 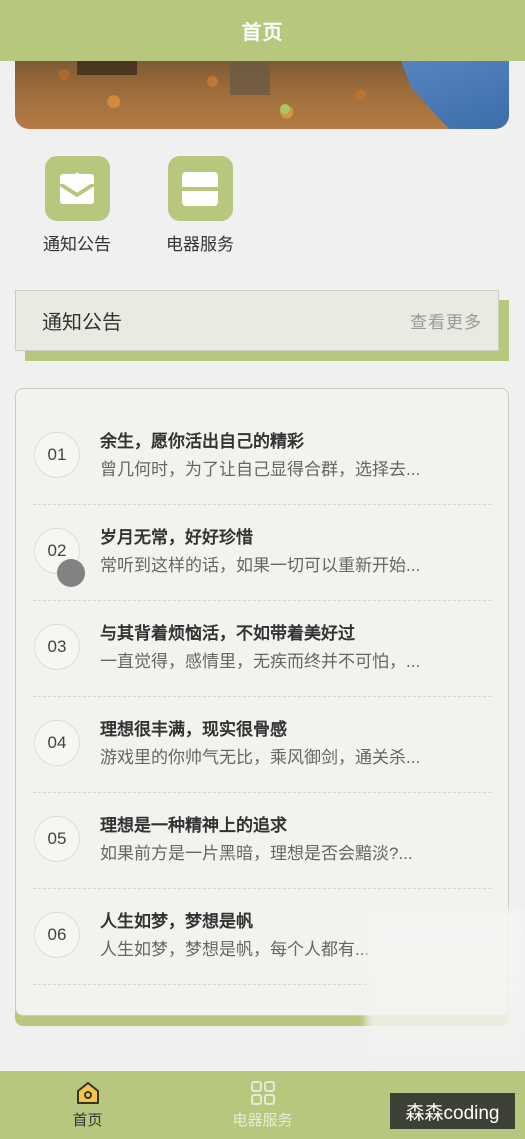 I want to click on touch-indicator, so click(x=71, y=573).